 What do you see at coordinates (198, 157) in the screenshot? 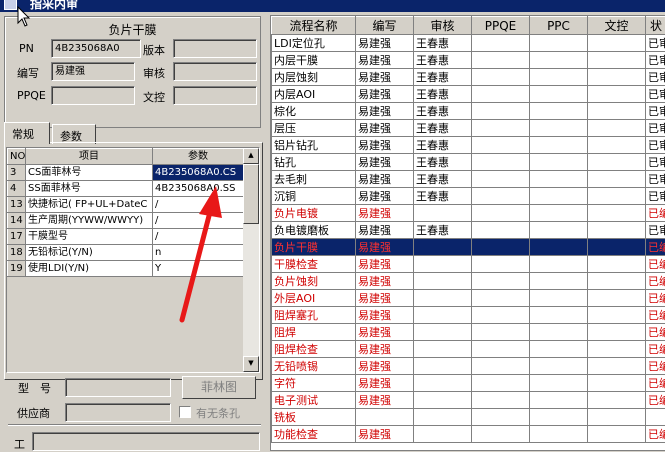
I see `col-header-value: 参数` at bounding box center [198, 157].